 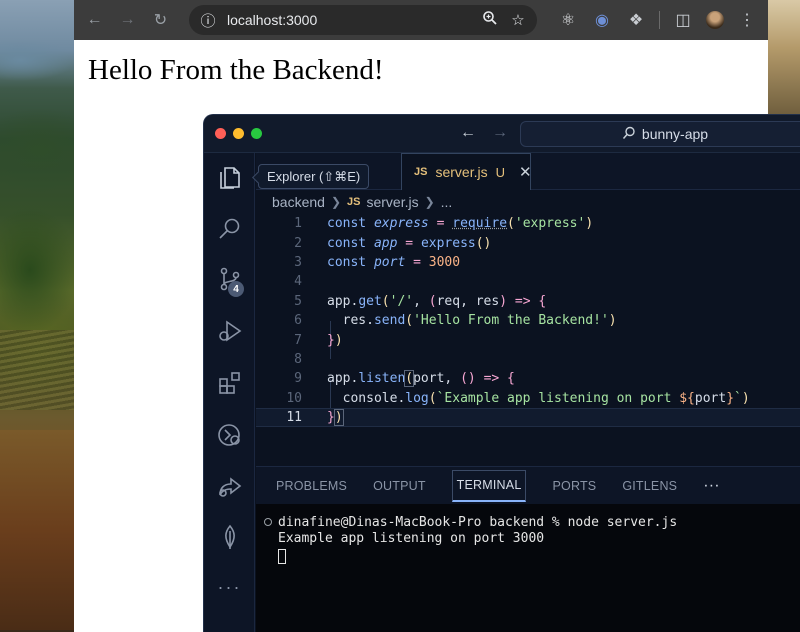 What do you see at coordinates (127, 20) in the screenshot?
I see `forward-arrow-icon: →` at bounding box center [127, 20].